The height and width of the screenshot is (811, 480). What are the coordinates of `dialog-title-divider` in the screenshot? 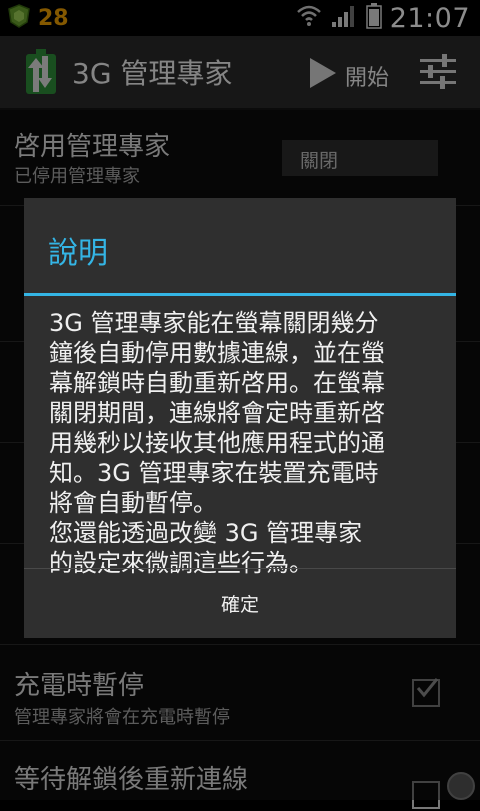 It's located at (240, 294).